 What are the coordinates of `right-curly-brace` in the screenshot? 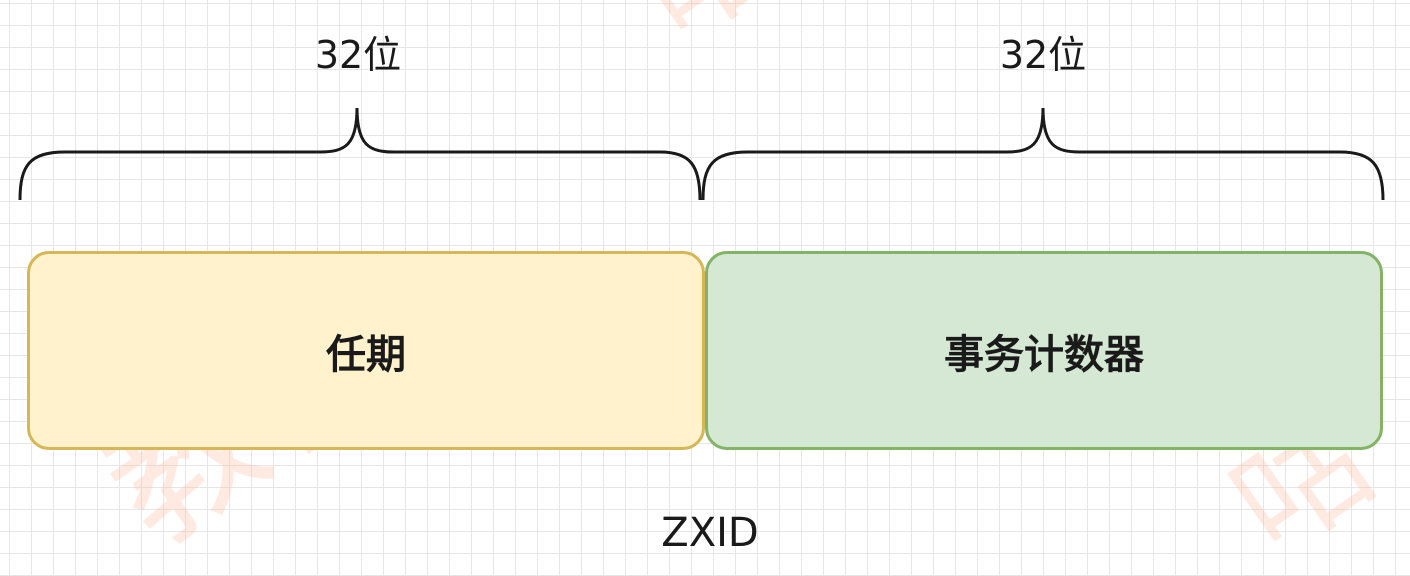 It's located at (1043, 154).